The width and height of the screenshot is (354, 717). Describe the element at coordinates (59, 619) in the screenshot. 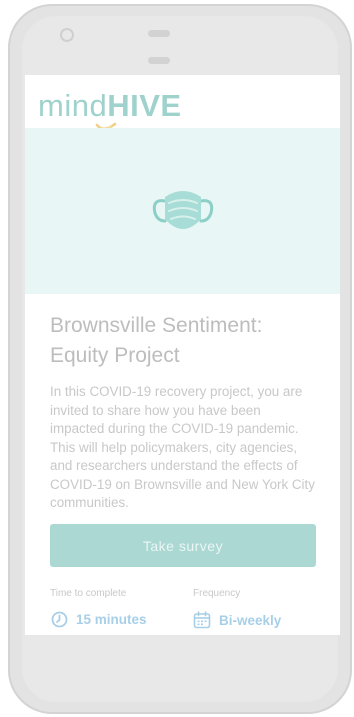

I see `clock-icon` at that location.